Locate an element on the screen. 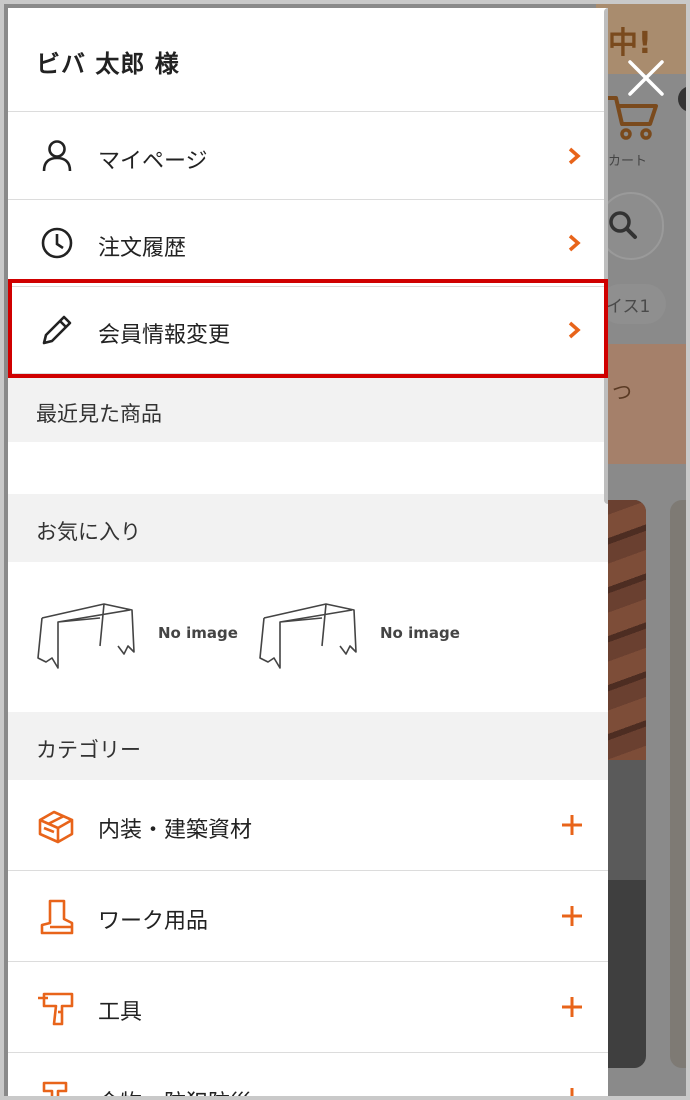 This screenshot has width=690, height=1100. favorites-header: お気に入り is located at coordinates (308, 528).